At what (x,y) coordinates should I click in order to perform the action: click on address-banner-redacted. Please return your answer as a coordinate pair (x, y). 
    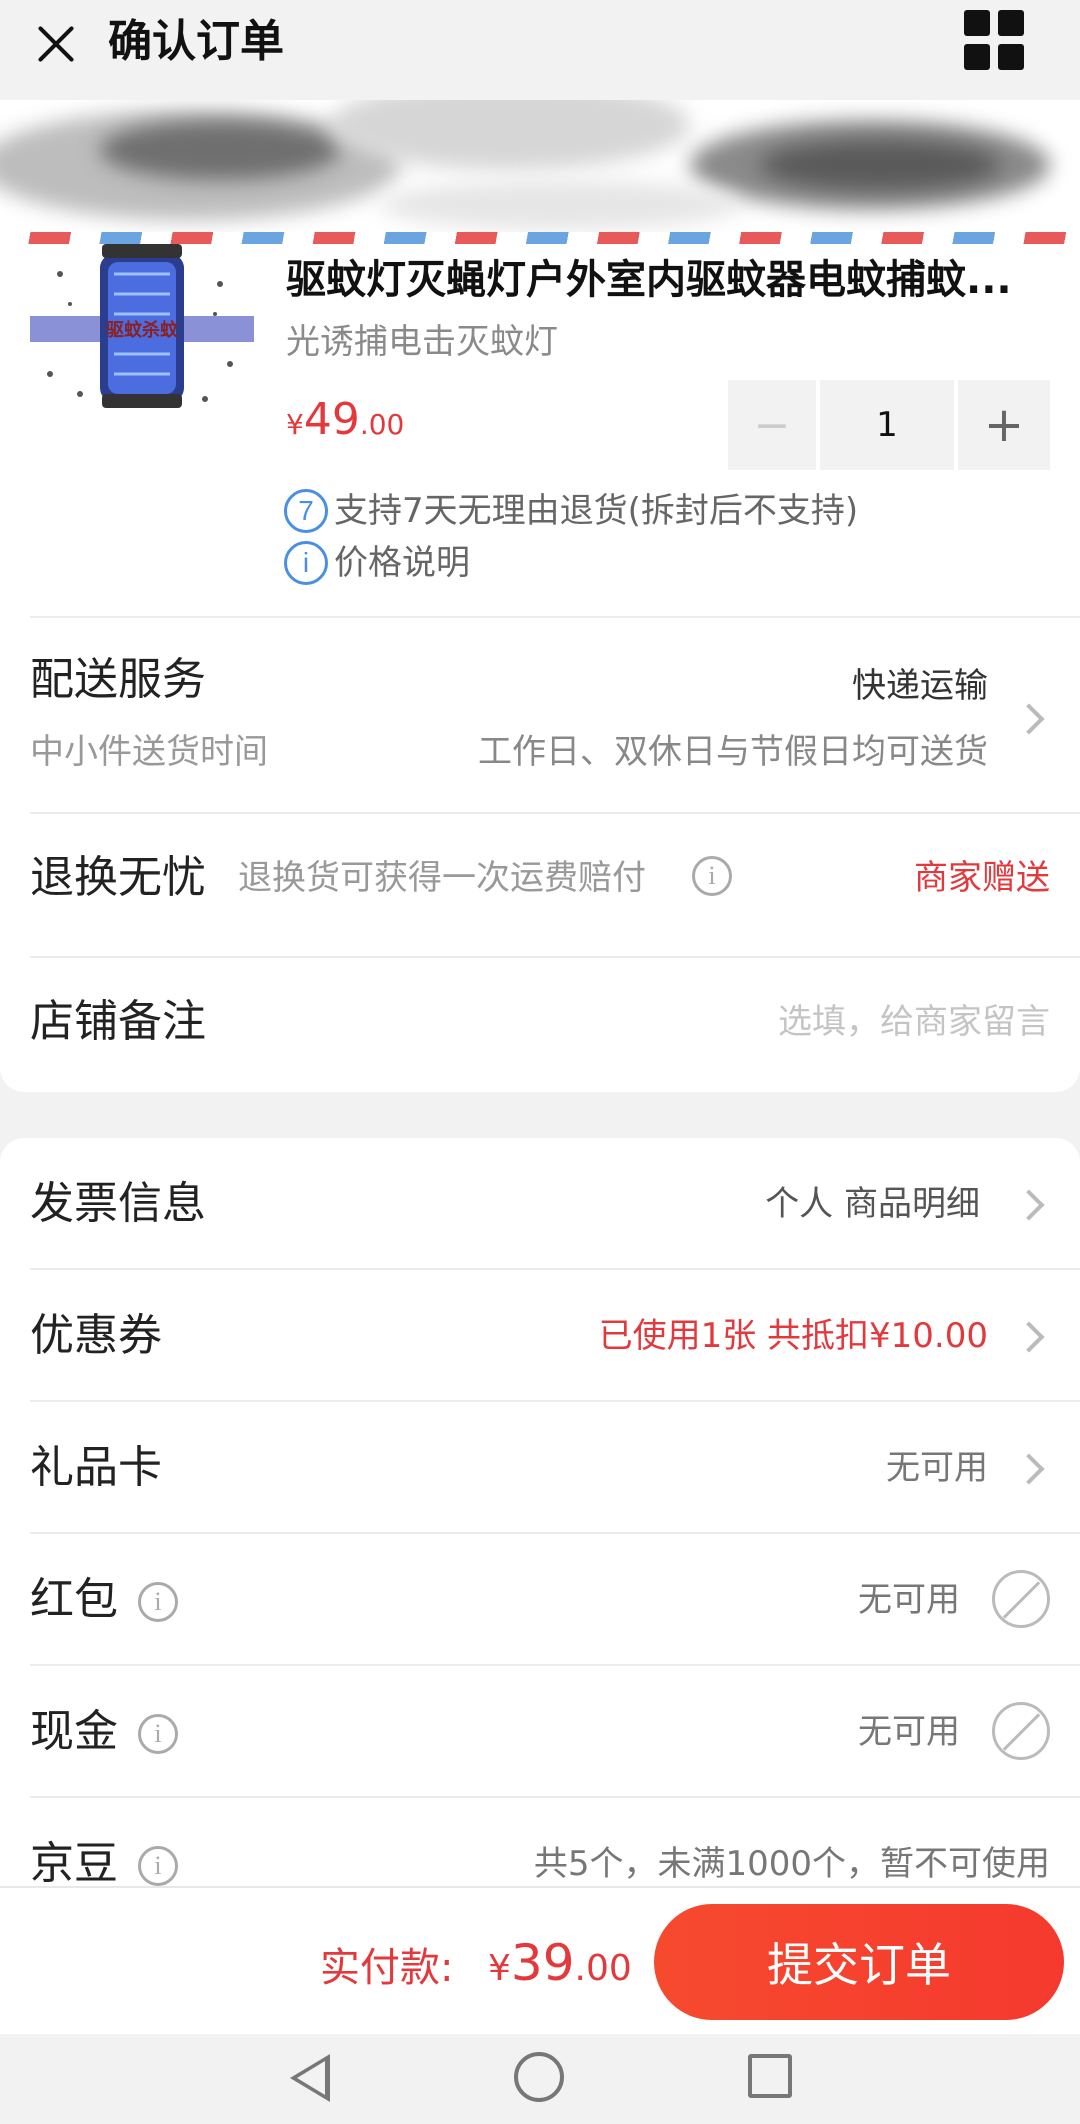
    Looking at the image, I should click on (540, 175).